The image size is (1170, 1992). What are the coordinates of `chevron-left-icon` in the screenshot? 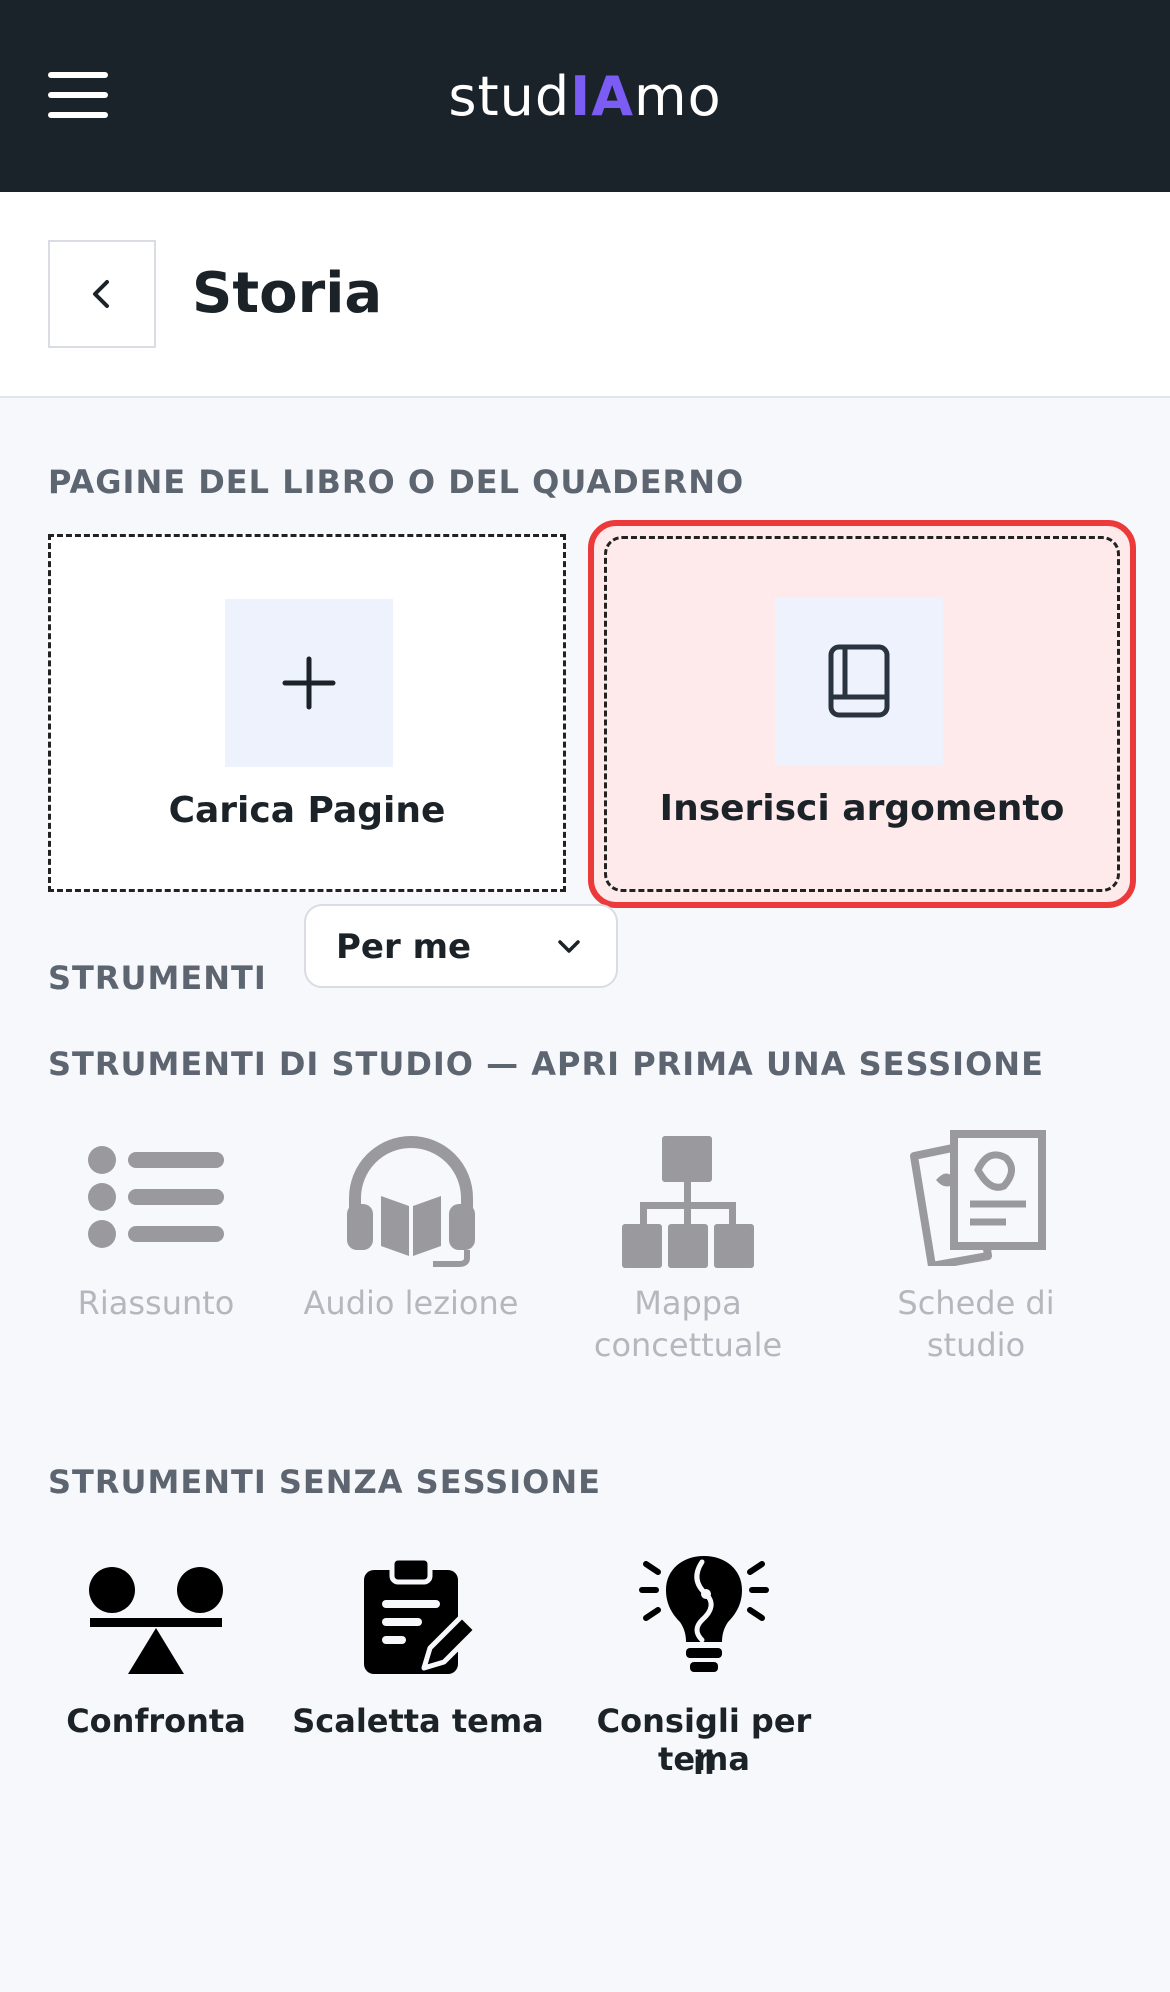 It's located at (101, 294).